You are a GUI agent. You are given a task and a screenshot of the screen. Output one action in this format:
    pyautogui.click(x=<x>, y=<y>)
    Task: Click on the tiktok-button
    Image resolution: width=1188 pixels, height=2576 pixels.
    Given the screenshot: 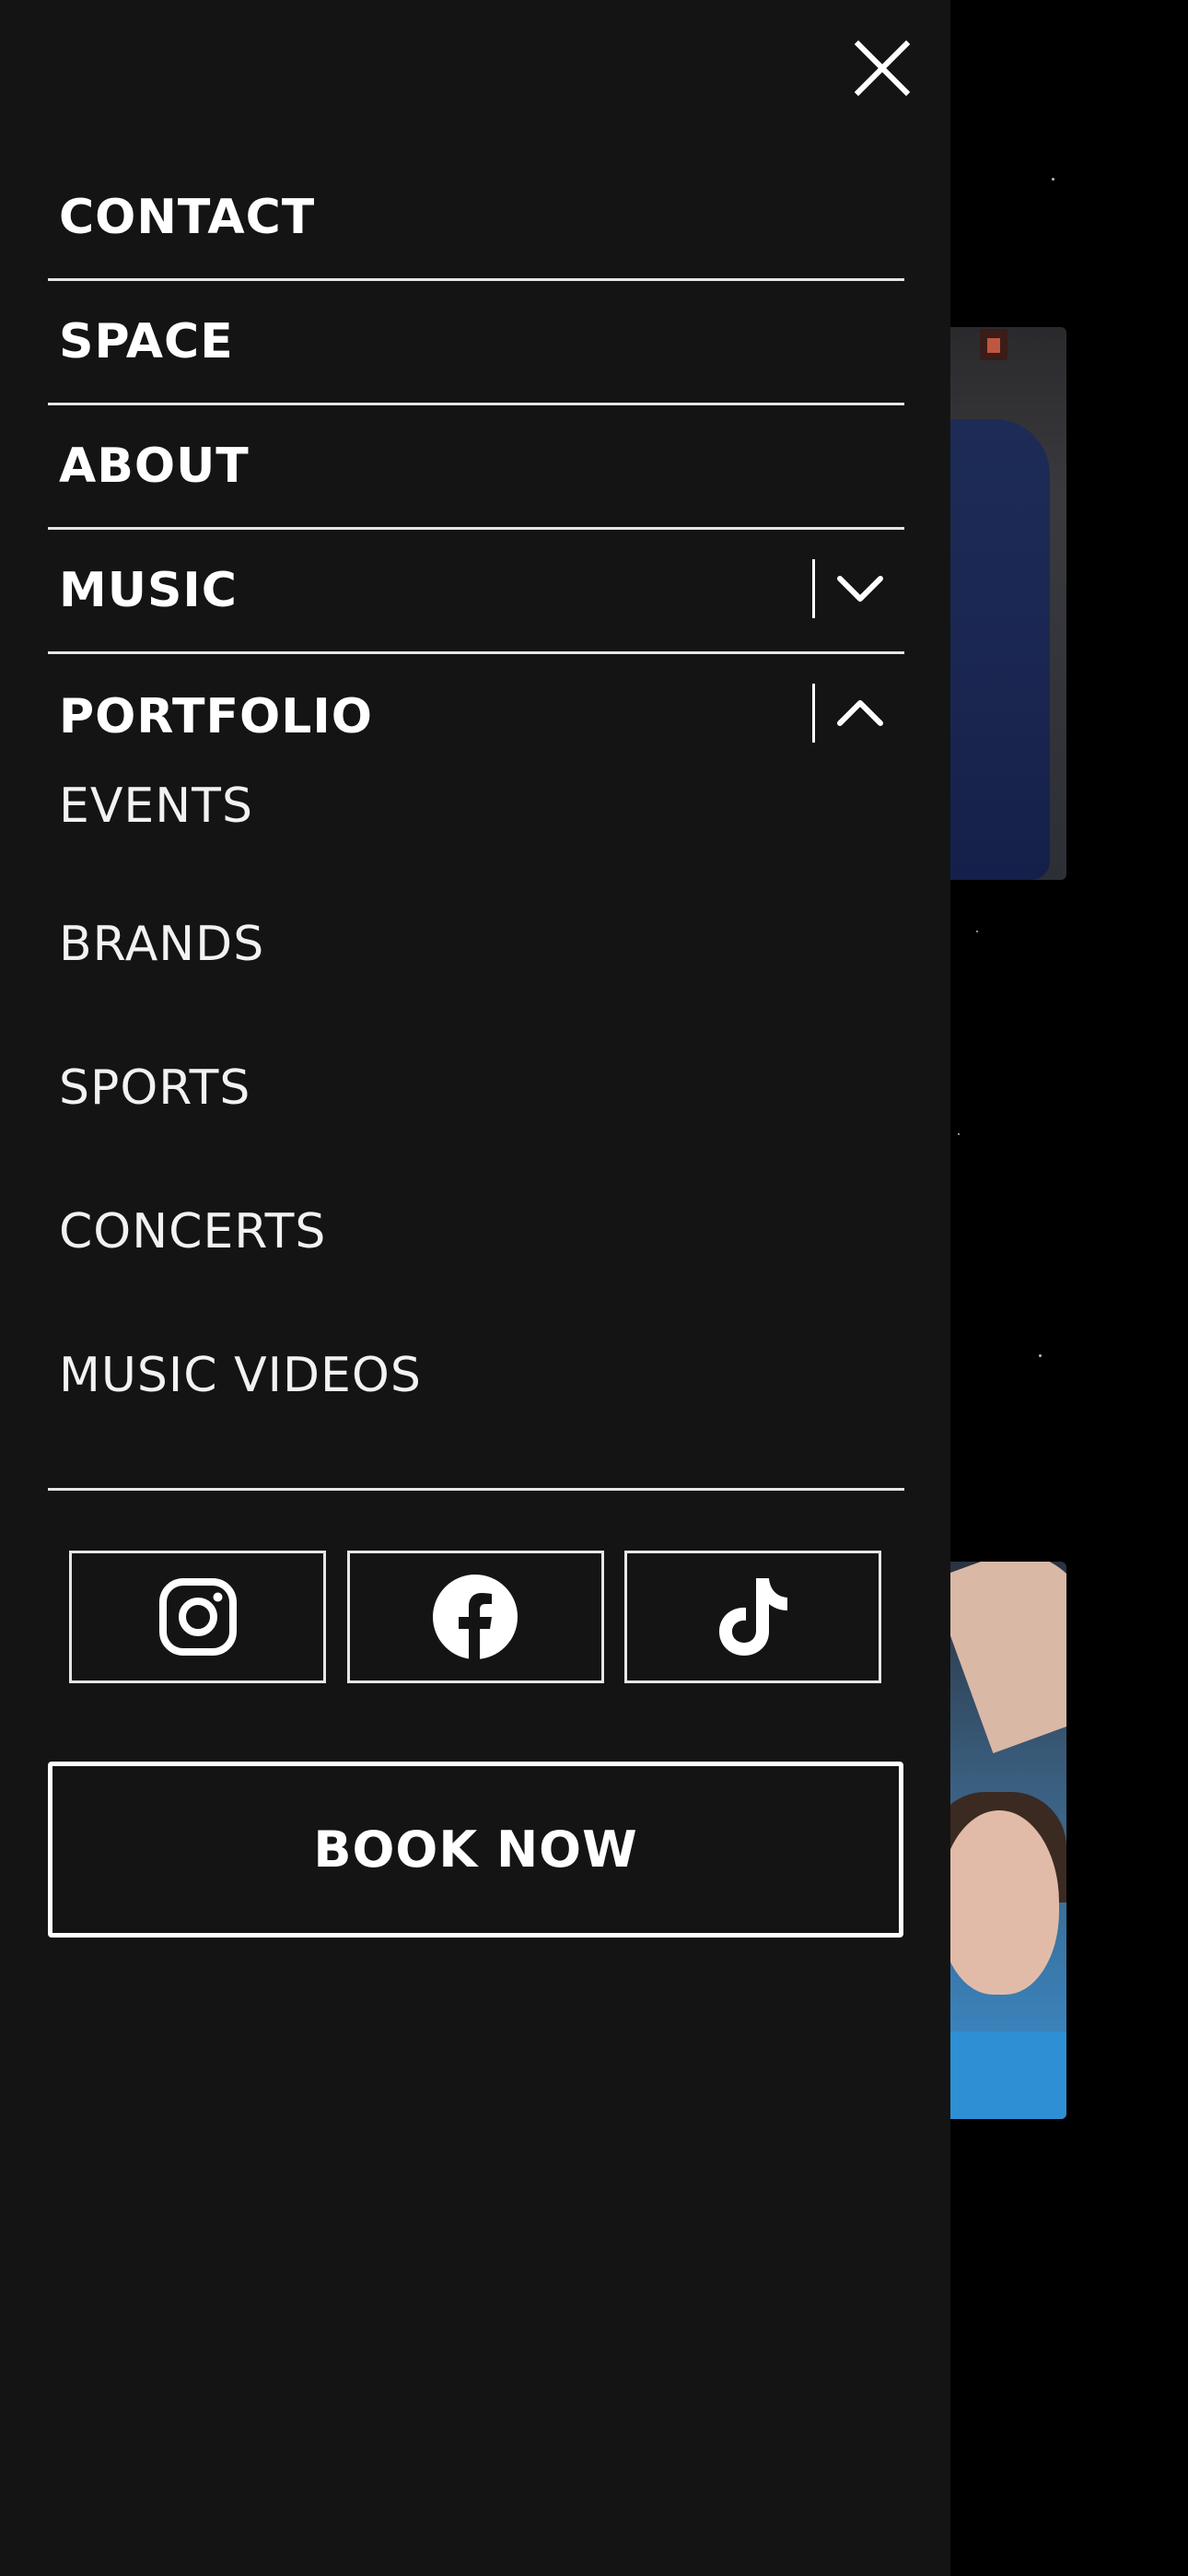 What is the action you would take?
    pyautogui.click(x=753, y=1617)
    